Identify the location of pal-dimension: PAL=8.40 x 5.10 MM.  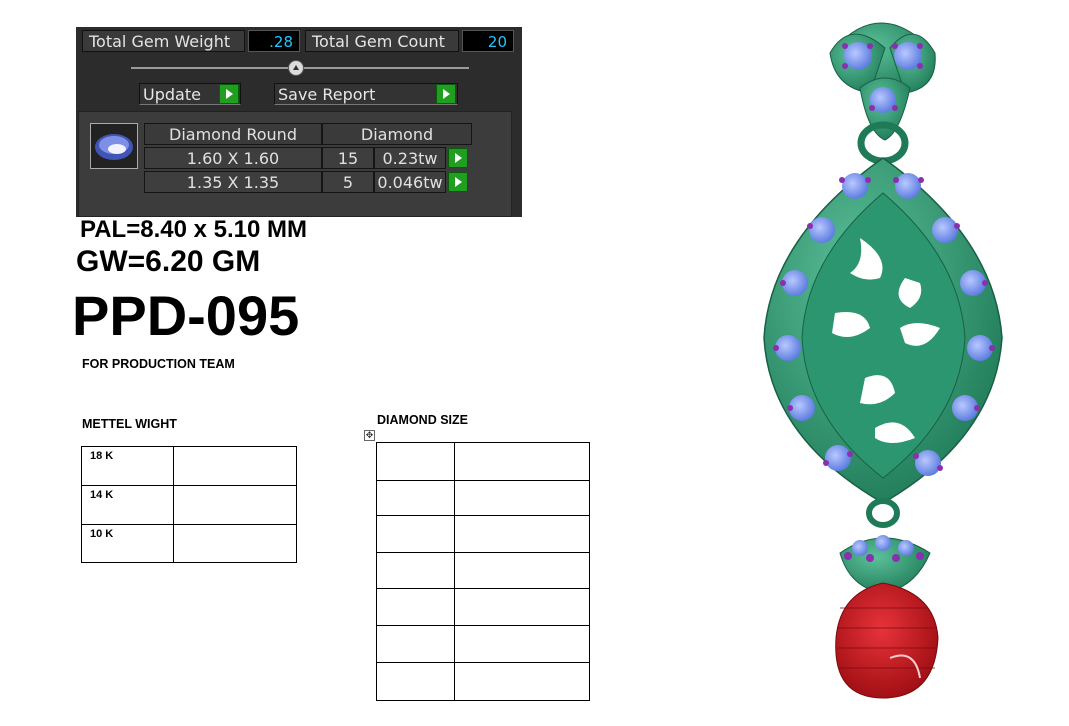
(193, 229).